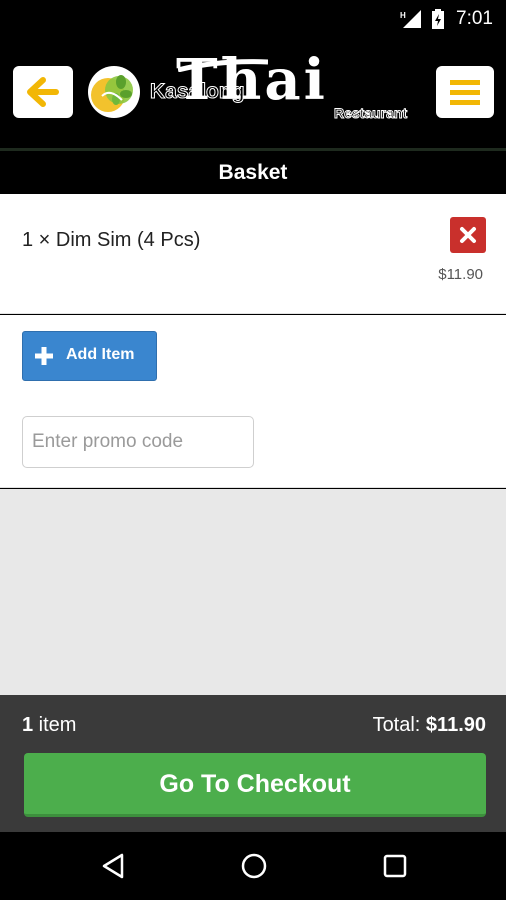 The width and height of the screenshot is (506, 900). Describe the element at coordinates (253, 254) in the screenshot. I see `basket-list: 1 × Dim Sim (4 Pcs) $11.90` at that location.